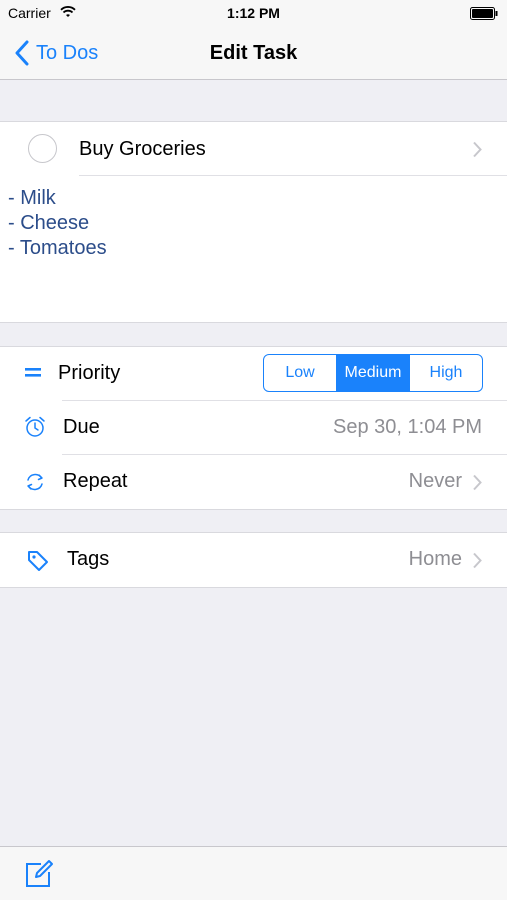 This screenshot has height=900, width=507. Describe the element at coordinates (42, 148) in the screenshot. I see `complete-checkbox` at that location.